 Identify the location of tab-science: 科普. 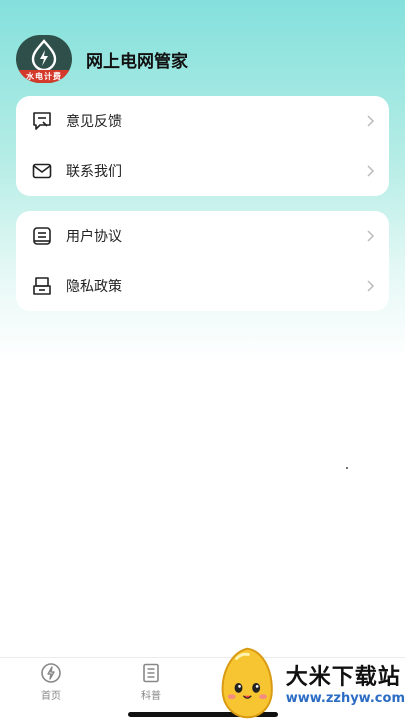
(151, 682).